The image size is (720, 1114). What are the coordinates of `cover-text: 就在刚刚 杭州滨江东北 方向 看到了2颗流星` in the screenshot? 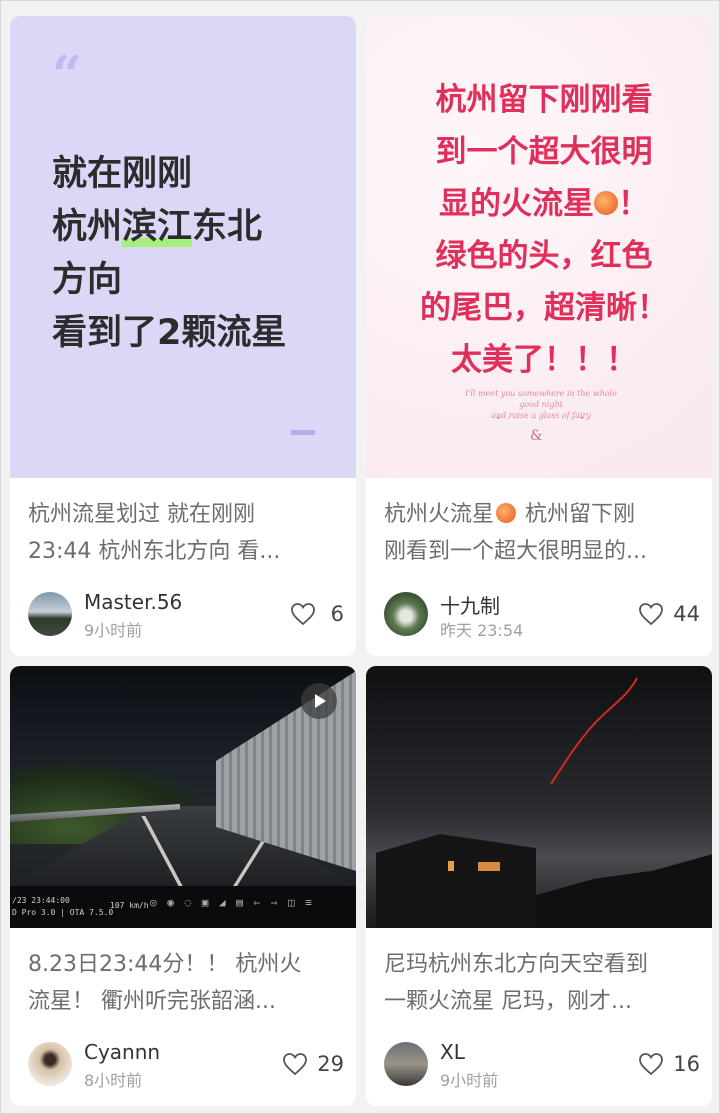 It's located at (169, 254).